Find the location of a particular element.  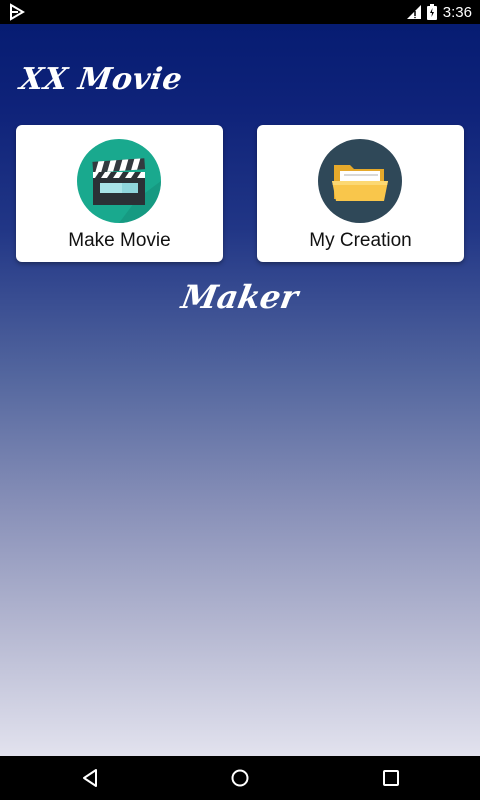

signal-icon is located at coordinates (413, 12).